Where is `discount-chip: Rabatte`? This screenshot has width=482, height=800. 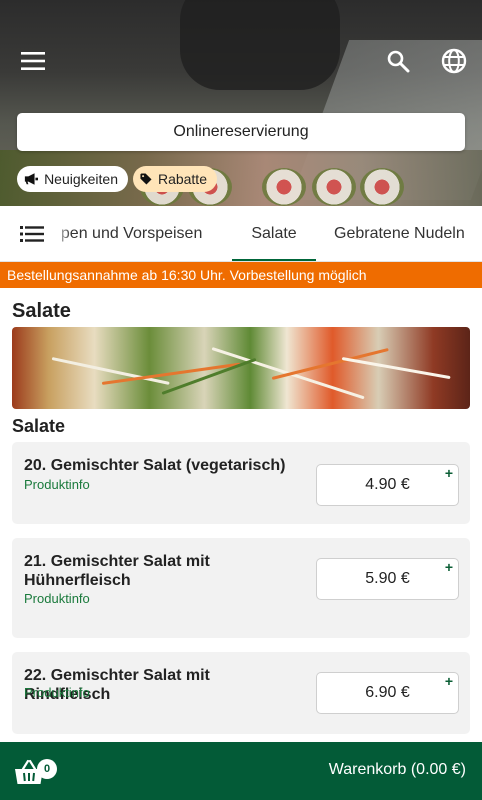 discount-chip: Rabatte is located at coordinates (175, 179).